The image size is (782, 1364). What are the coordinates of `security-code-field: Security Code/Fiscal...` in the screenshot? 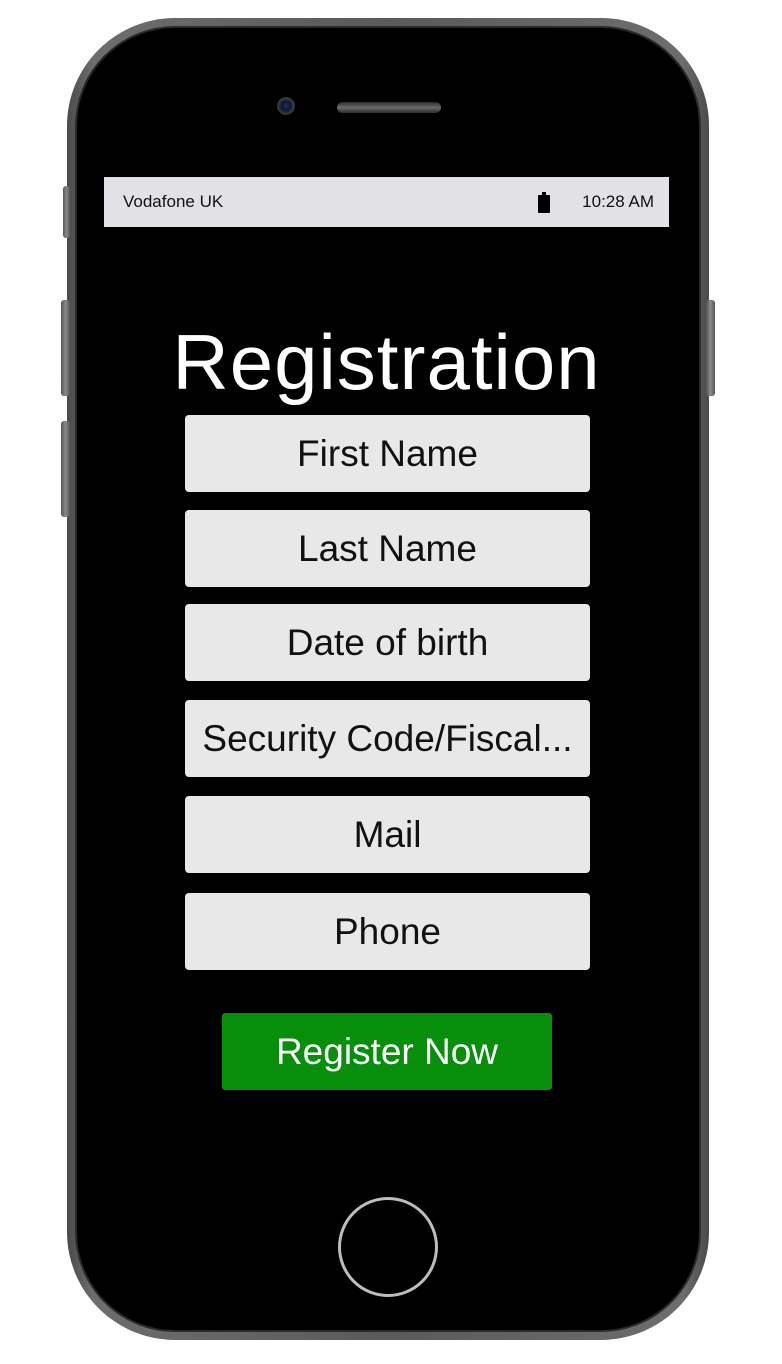 It's located at (387, 738).